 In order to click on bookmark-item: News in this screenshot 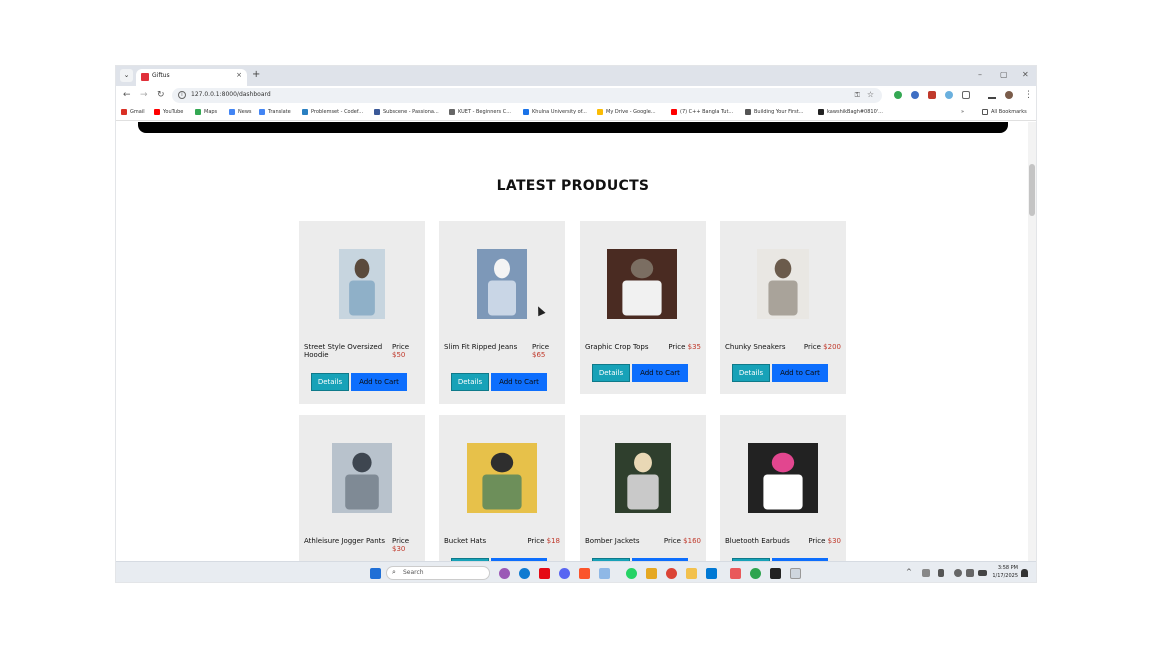, I will do `click(240, 112)`.